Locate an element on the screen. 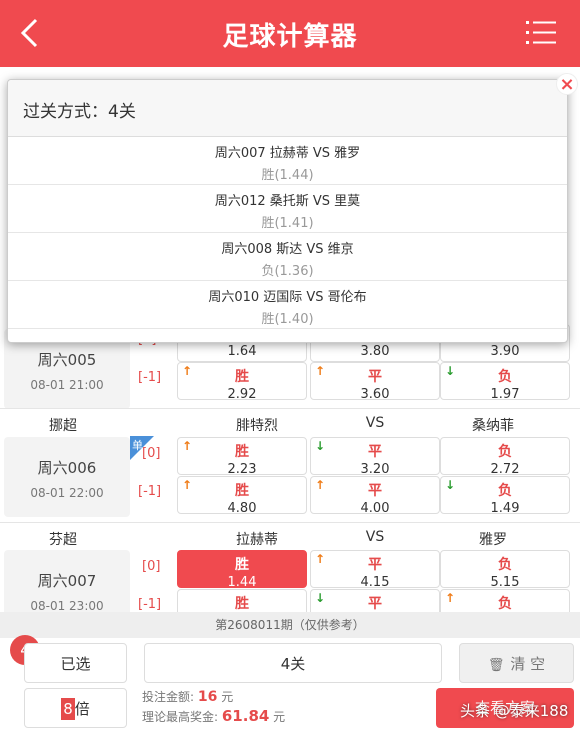 This screenshot has height=735, width=580. odd-cell-lose: ↓ 负 1.97 is located at coordinates (505, 382).